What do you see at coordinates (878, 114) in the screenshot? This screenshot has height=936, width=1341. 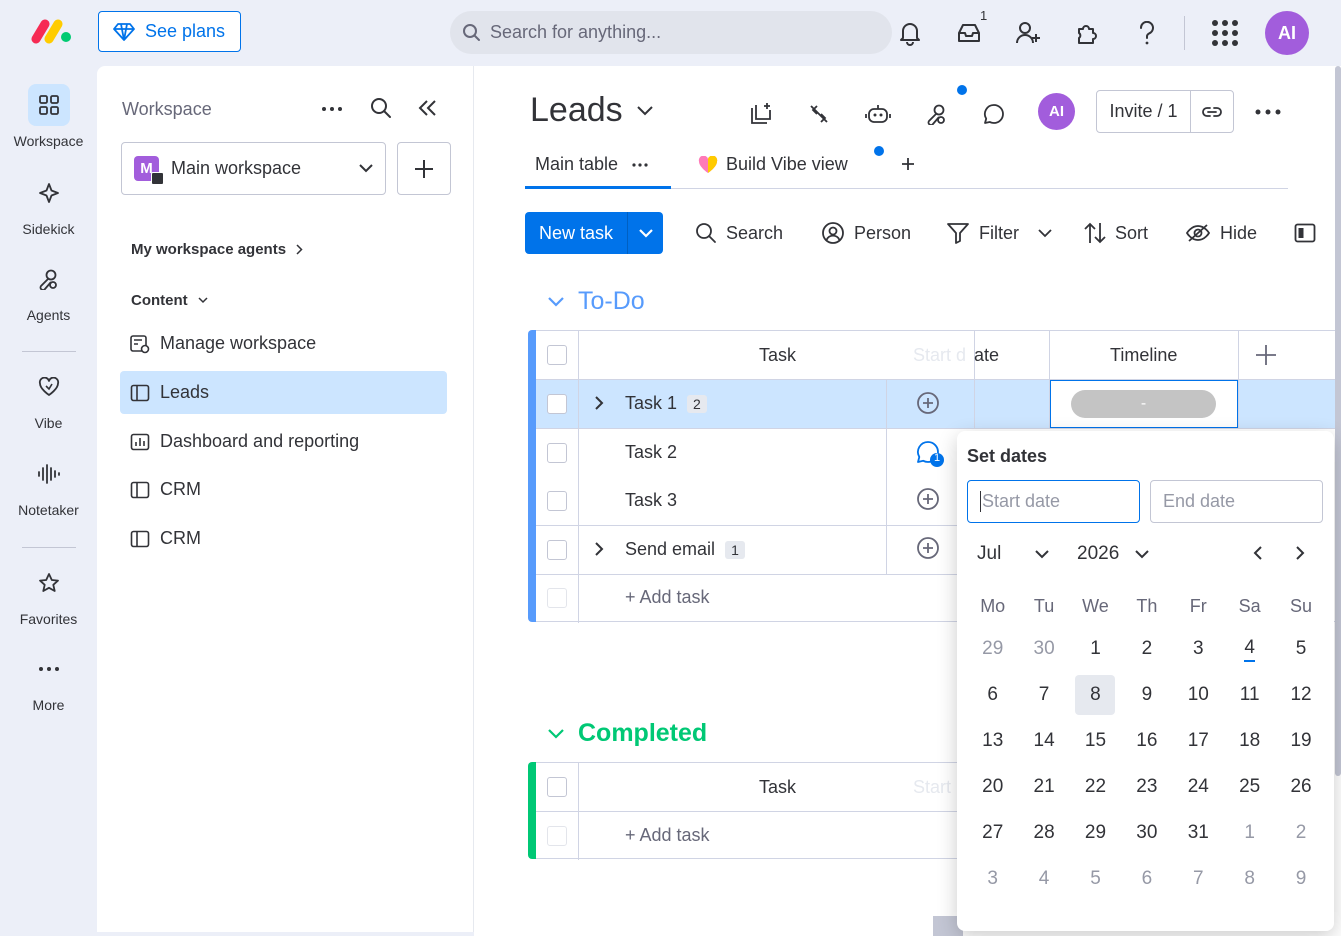 I see `automations-robot-icon` at bounding box center [878, 114].